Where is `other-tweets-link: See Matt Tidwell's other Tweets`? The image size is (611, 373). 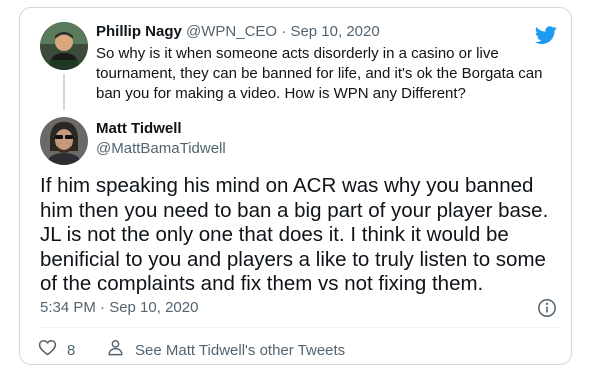
other-tweets-link: See Matt Tidwell's other Tweets is located at coordinates (225, 350).